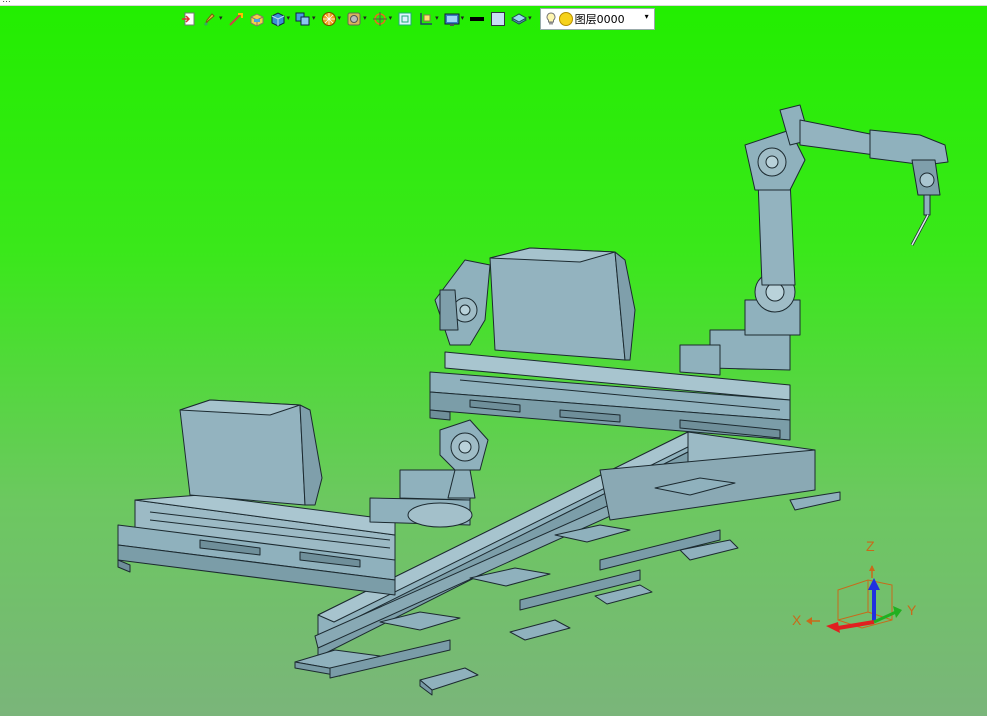 The height and width of the screenshot is (716, 987). Describe the element at coordinates (865, 604) in the screenshot. I see `triad-box` at that location.